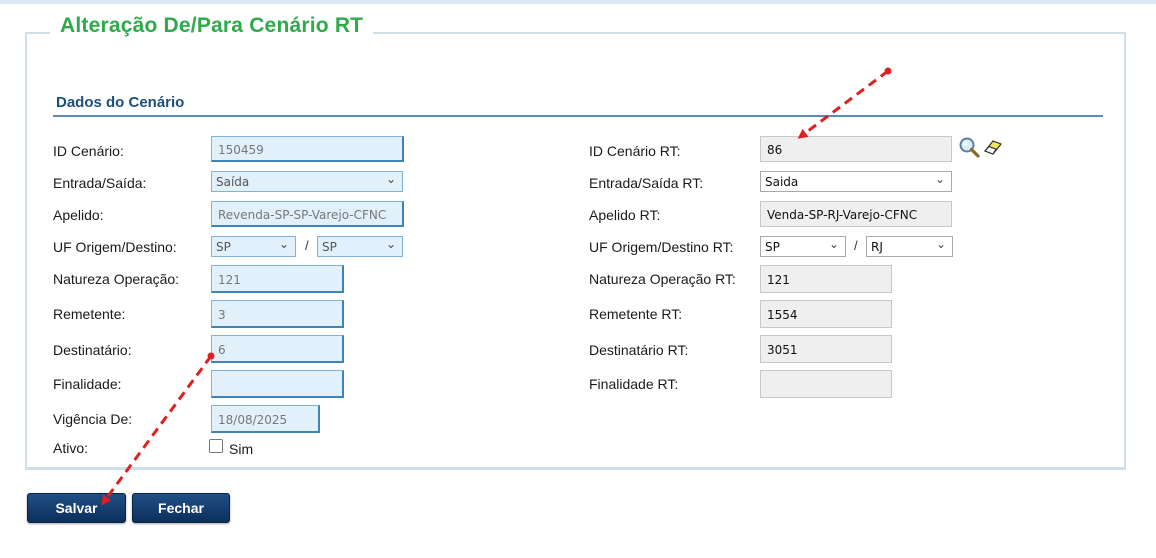 This screenshot has height=558, width=1156. I want to click on ativo-checkbox-label: Sim, so click(241, 449).